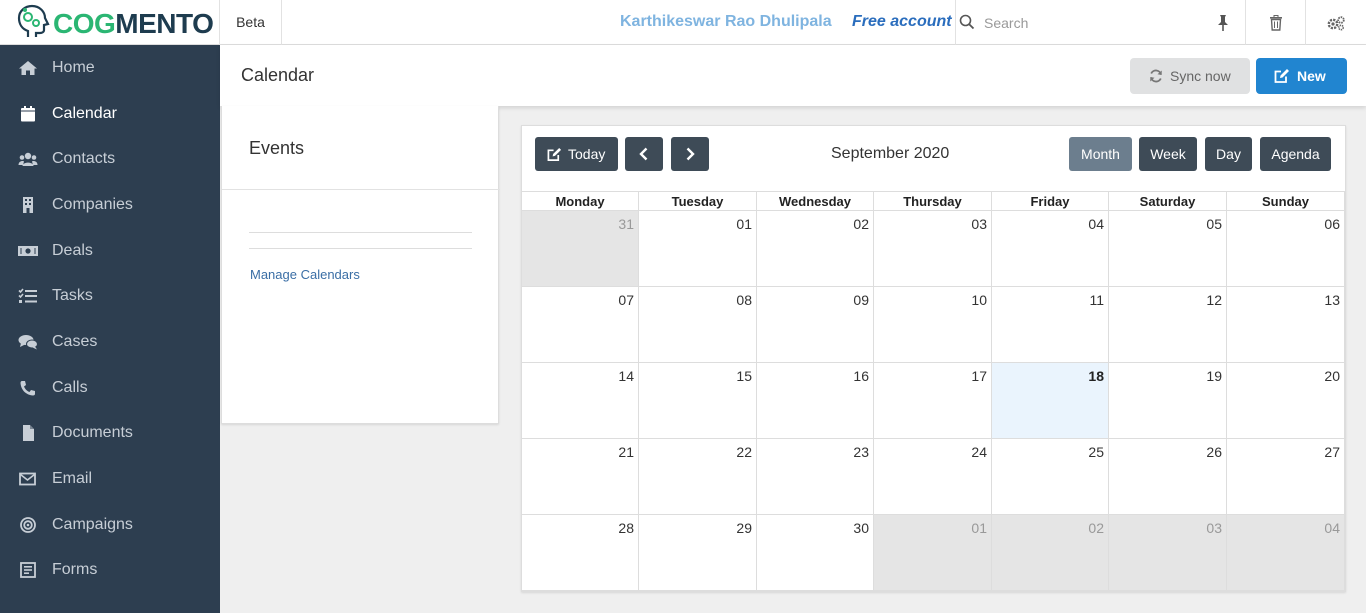 This screenshot has width=1366, height=613. Describe the element at coordinates (815, 401) in the screenshot. I see `day-cell: 16` at that location.